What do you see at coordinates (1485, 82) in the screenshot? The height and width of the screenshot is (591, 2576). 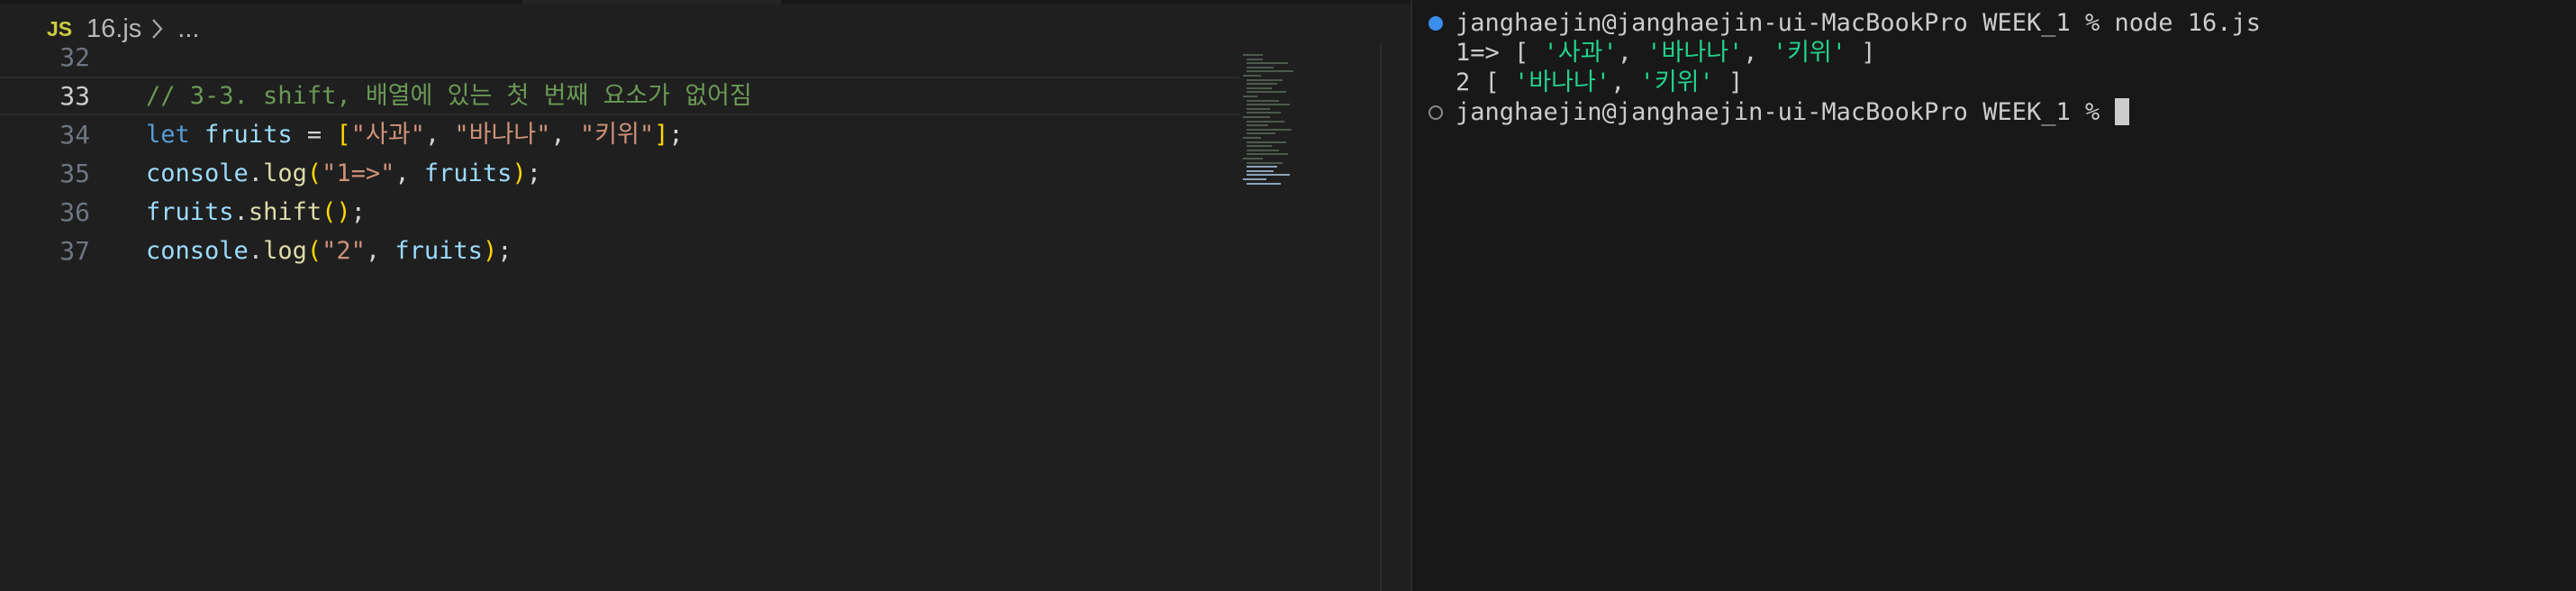 I see `terminal-text: 2 [` at bounding box center [1485, 82].